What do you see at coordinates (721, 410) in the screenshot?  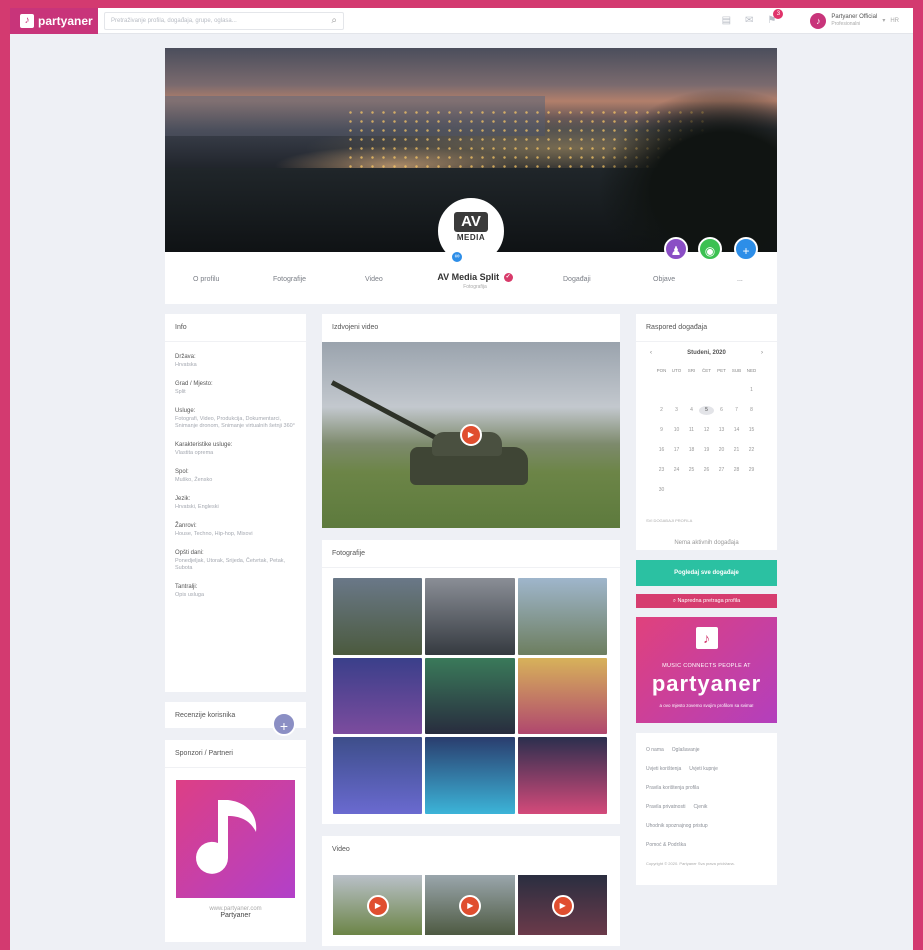 I see `calendar-day: 6` at bounding box center [721, 410].